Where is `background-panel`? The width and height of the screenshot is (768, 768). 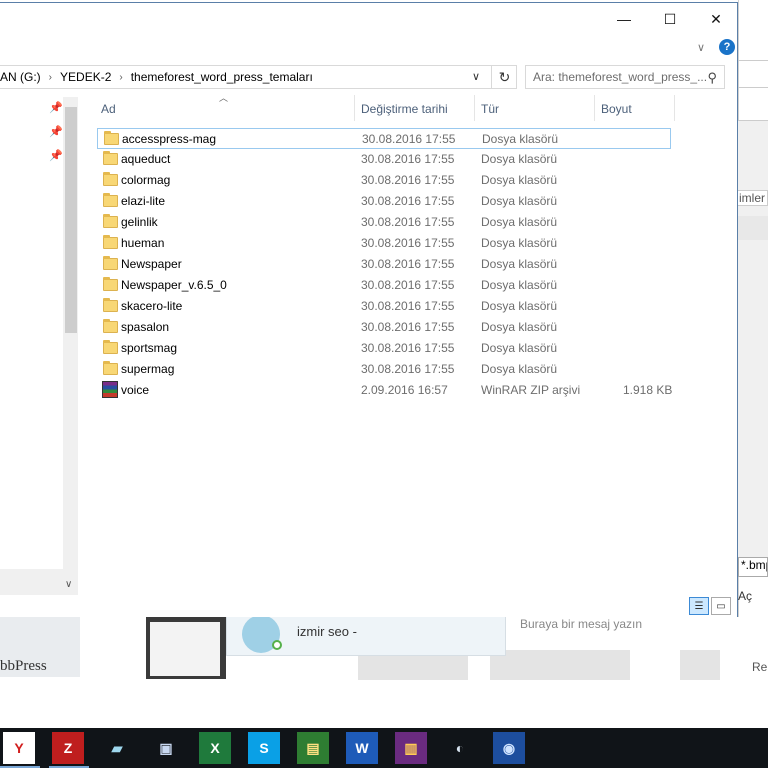
background-panel is located at coordinates (753, 135).